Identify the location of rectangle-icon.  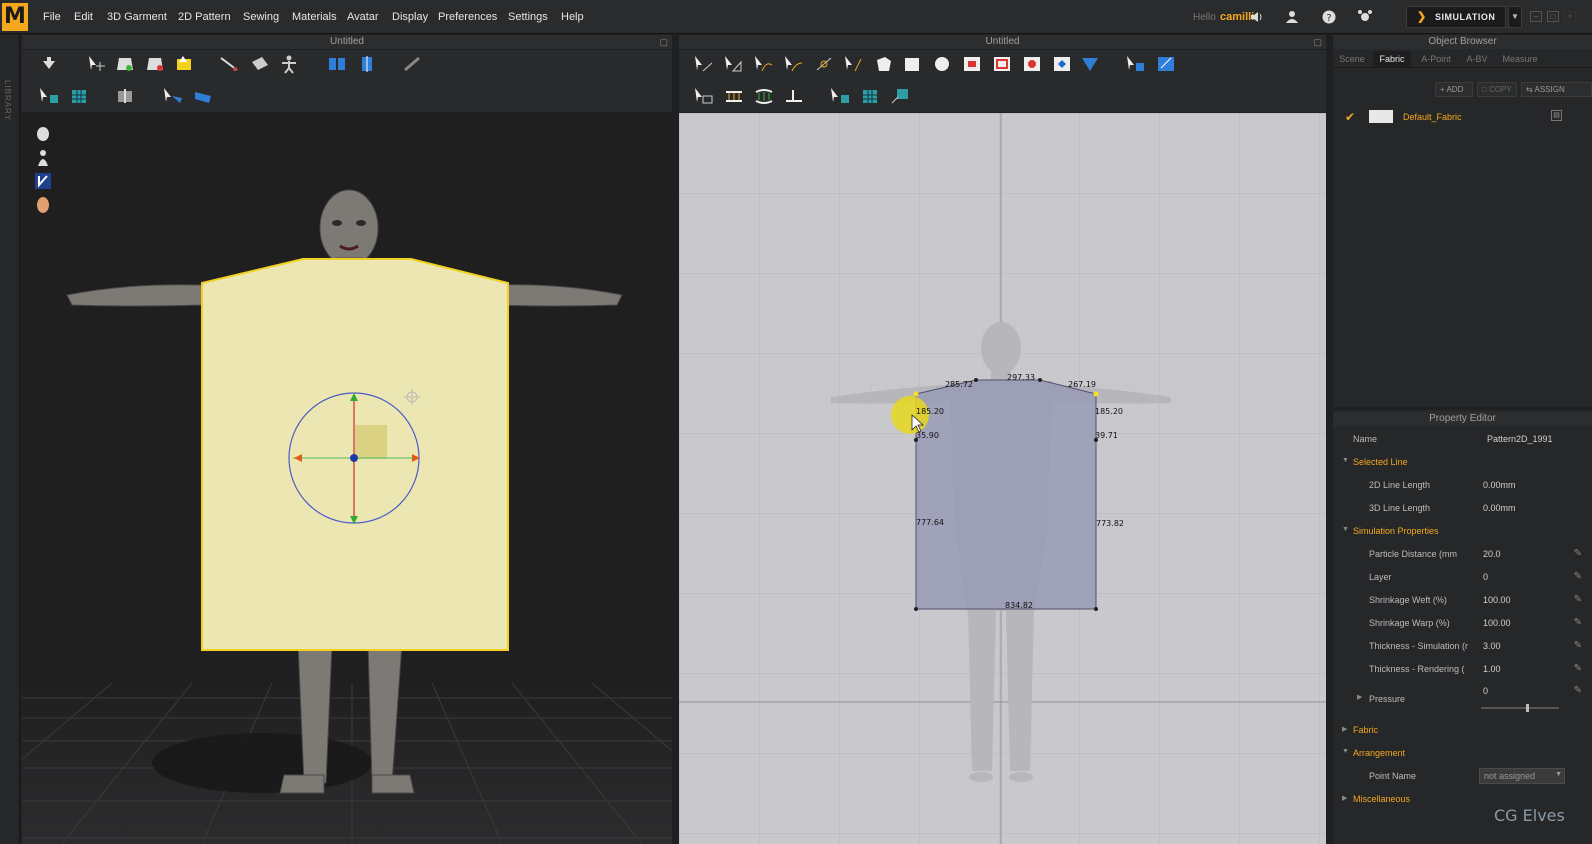
(912, 64).